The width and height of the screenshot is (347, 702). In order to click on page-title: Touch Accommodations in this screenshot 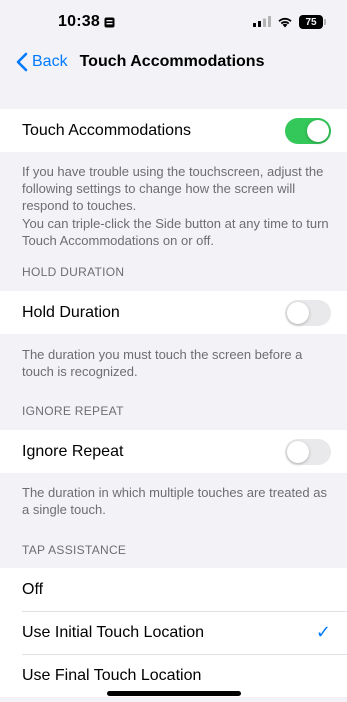, I will do `click(172, 61)`.